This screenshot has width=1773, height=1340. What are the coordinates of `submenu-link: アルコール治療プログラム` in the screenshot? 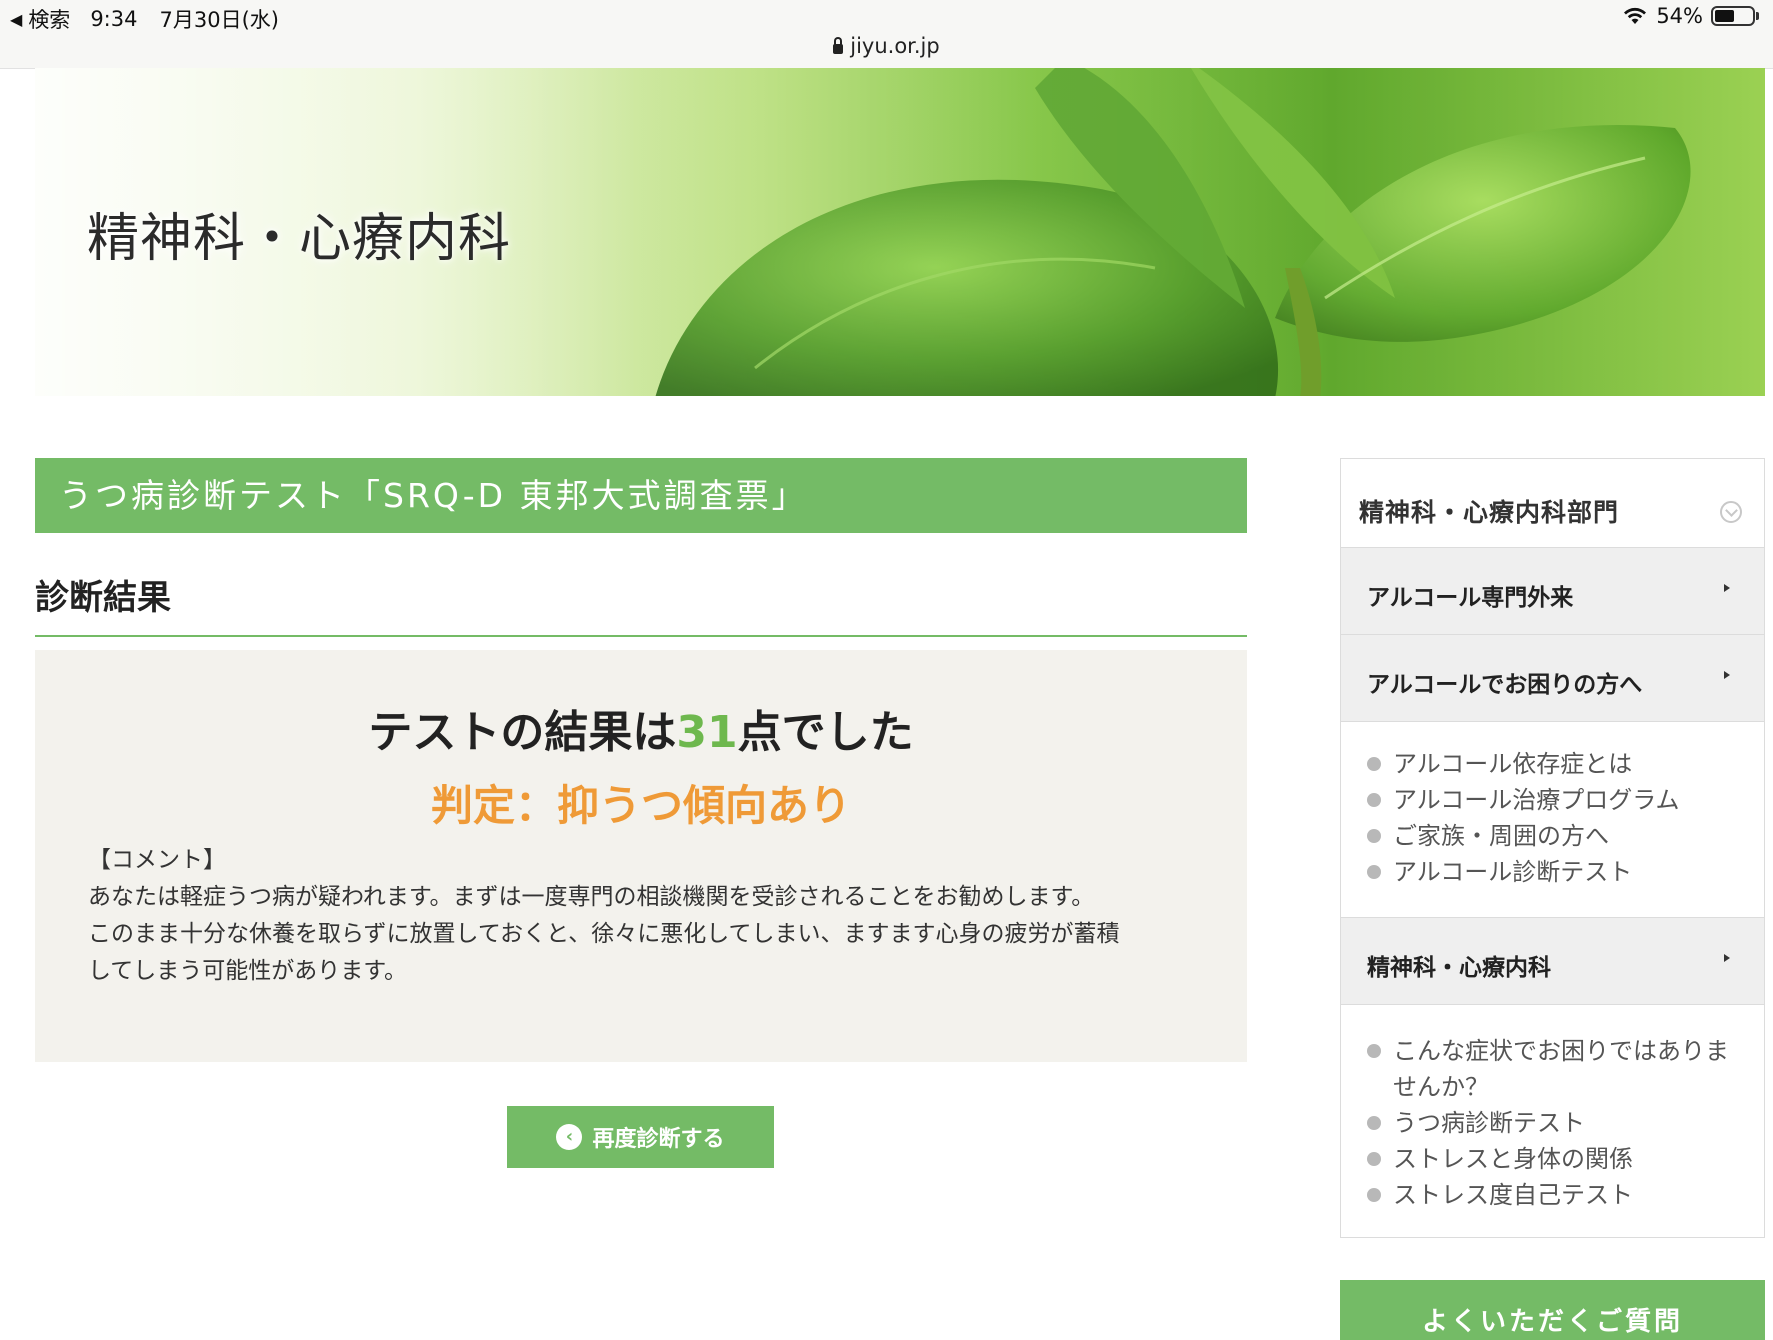 It's located at (1552, 800).